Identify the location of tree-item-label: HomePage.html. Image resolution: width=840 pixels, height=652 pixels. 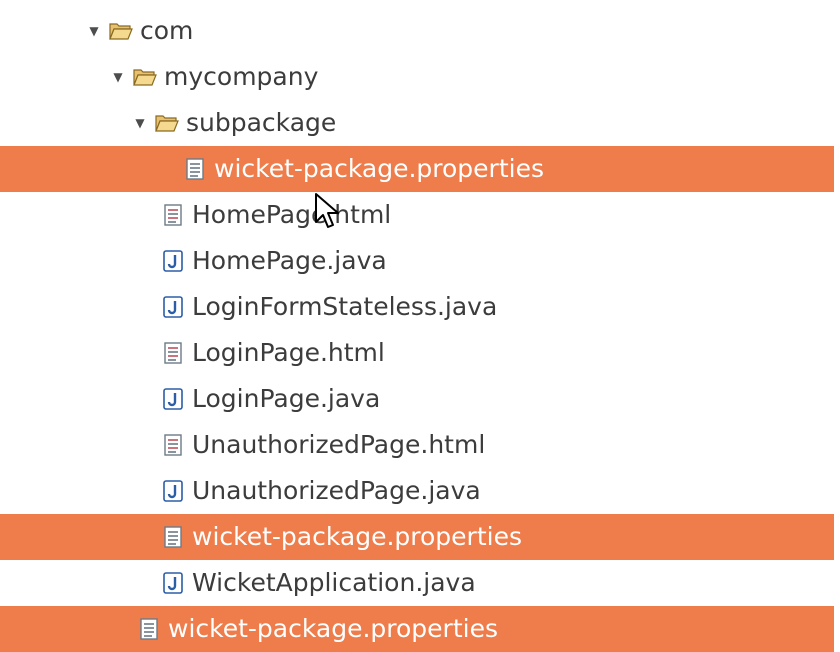
(292, 214).